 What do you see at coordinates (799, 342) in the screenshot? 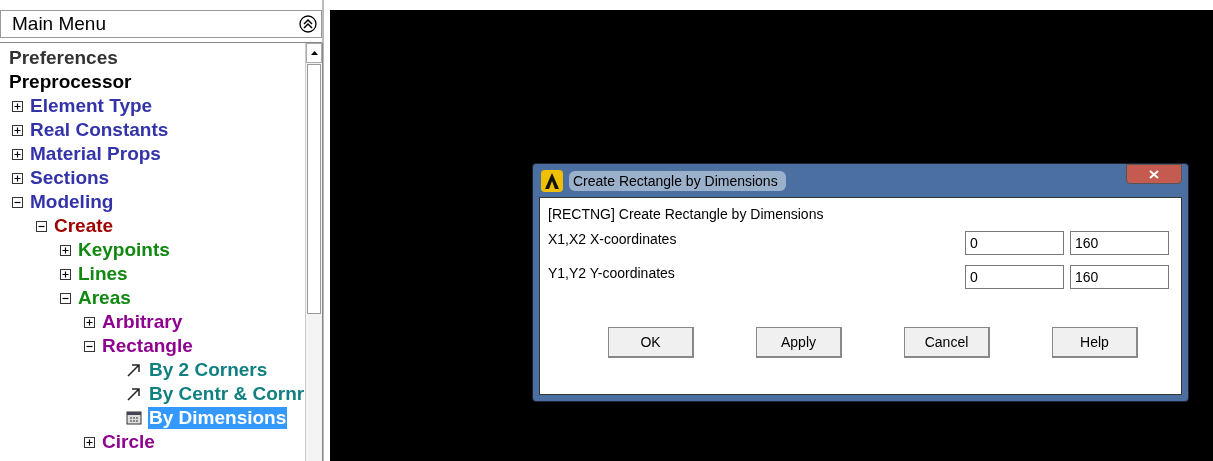
I see `dialog-button: Apply` at bounding box center [799, 342].